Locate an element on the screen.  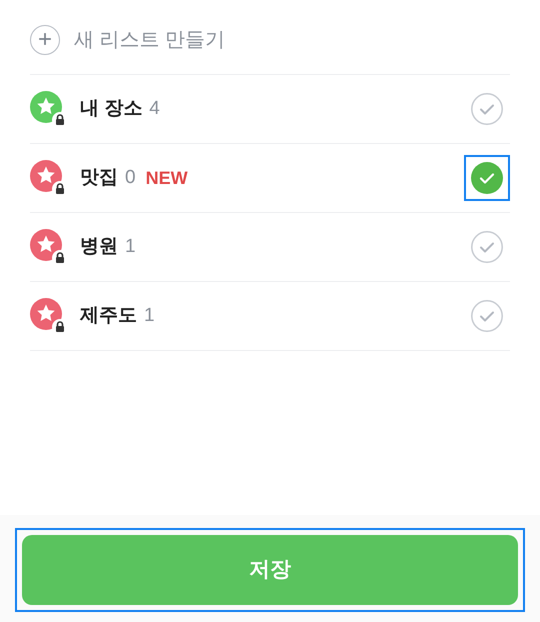
new-label: NEW is located at coordinates (167, 178).